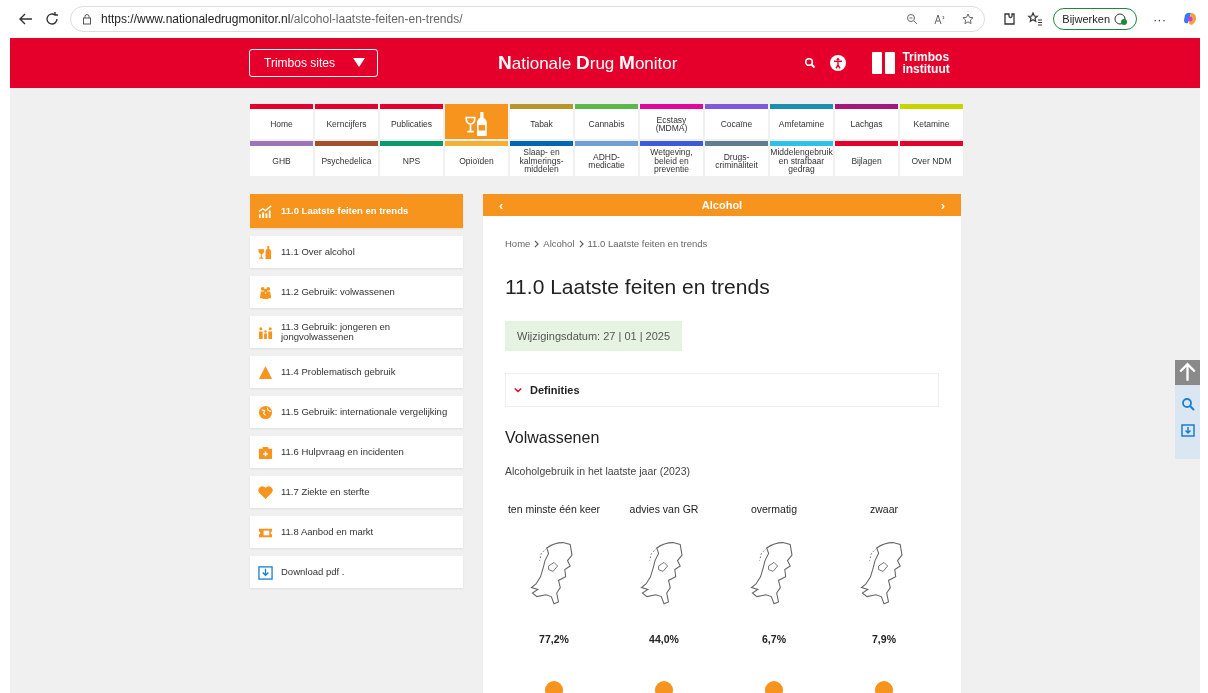 This screenshot has height=693, width=1208. Describe the element at coordinates (265, 292) in the screenshot. I see `people-icon` at that location.